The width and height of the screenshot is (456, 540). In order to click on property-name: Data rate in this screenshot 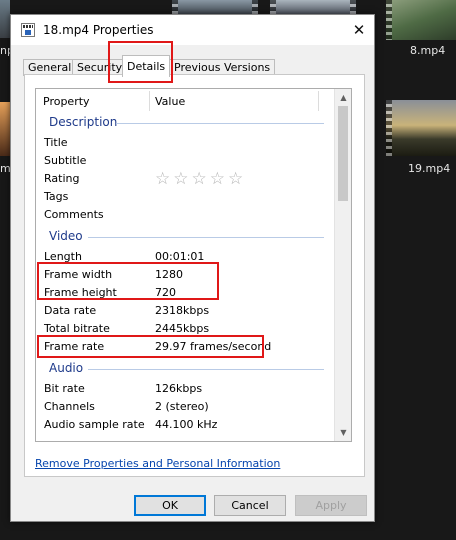, I will do `click(70, 310)`.